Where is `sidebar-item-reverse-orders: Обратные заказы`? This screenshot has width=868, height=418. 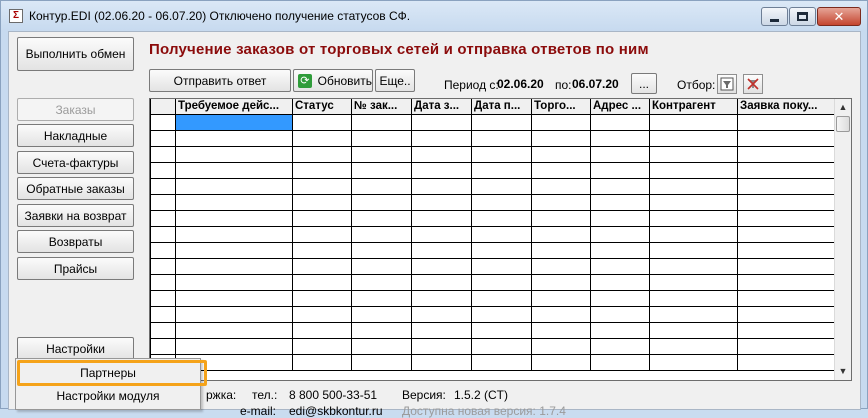 sidebar-item-reverse-orders: Обратные заказы is located at coordinates (75, 188).